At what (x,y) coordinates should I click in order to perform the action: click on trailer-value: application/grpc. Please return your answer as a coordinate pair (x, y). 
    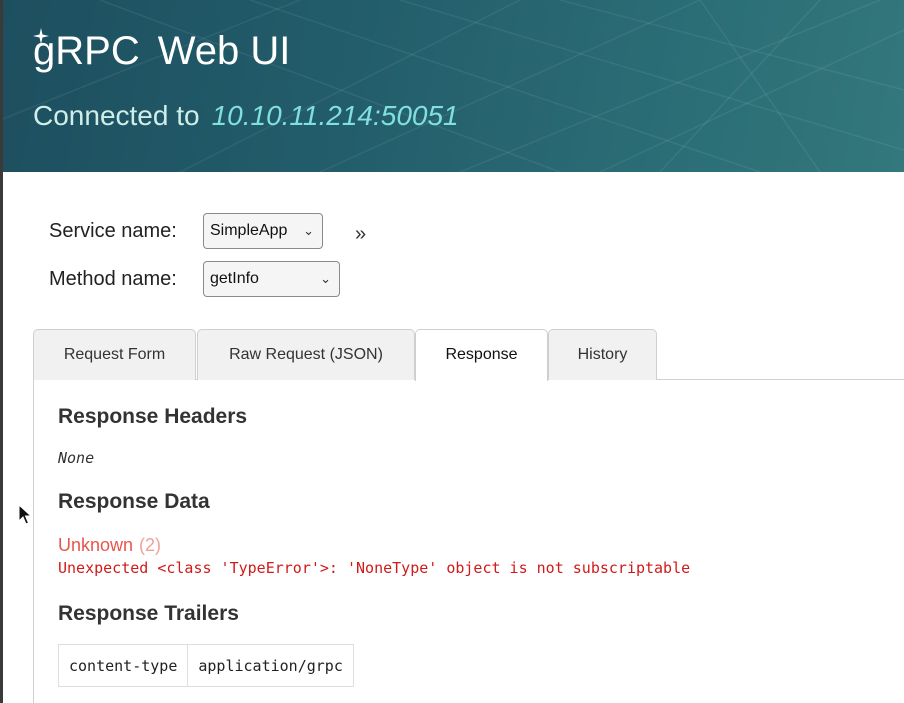
    Looking at the image, I should click on (270, 665).